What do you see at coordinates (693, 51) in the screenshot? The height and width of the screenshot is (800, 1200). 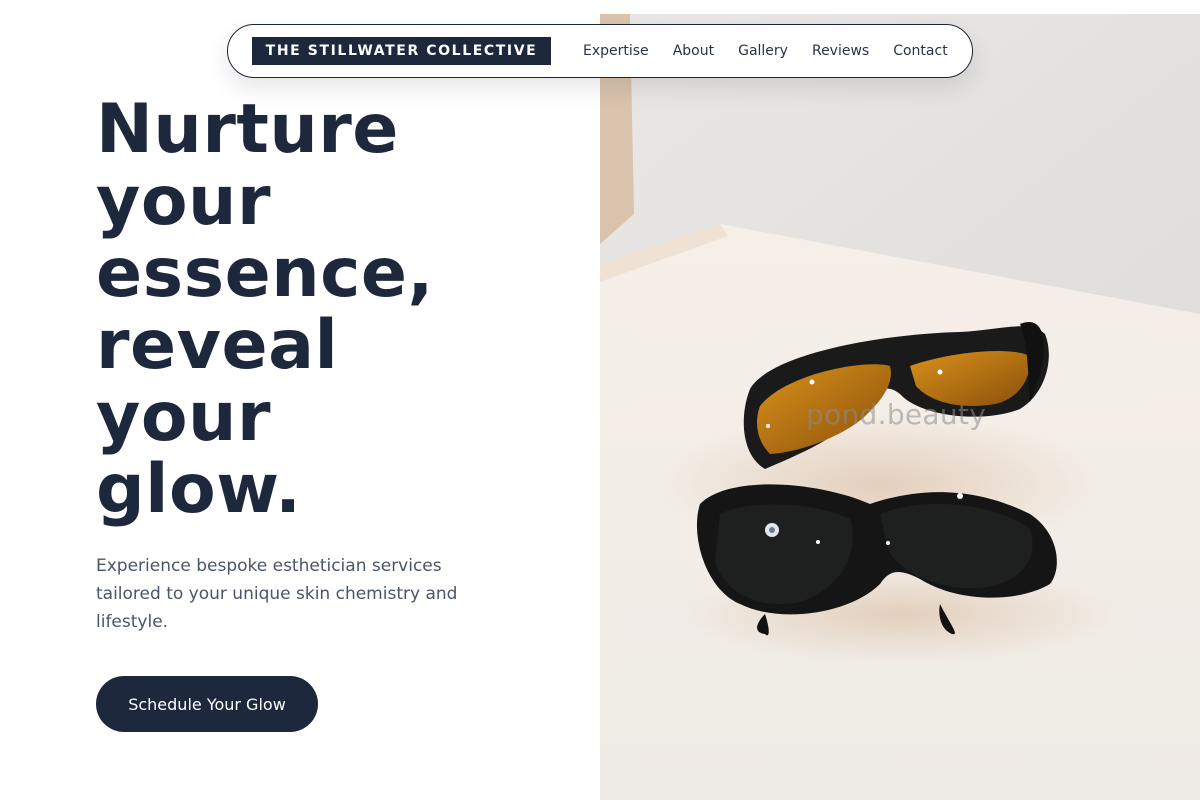 I see `nav-link-about: About` at bounding box center [693, 51].